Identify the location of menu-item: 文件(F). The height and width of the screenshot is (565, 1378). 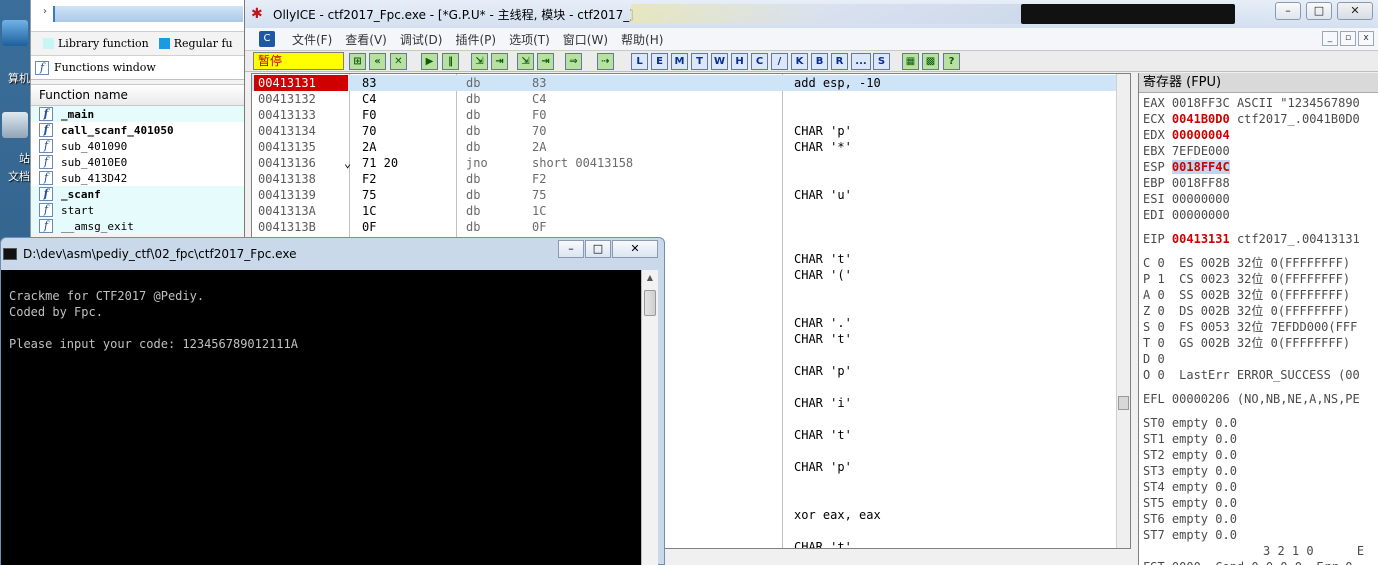
(312, 39).